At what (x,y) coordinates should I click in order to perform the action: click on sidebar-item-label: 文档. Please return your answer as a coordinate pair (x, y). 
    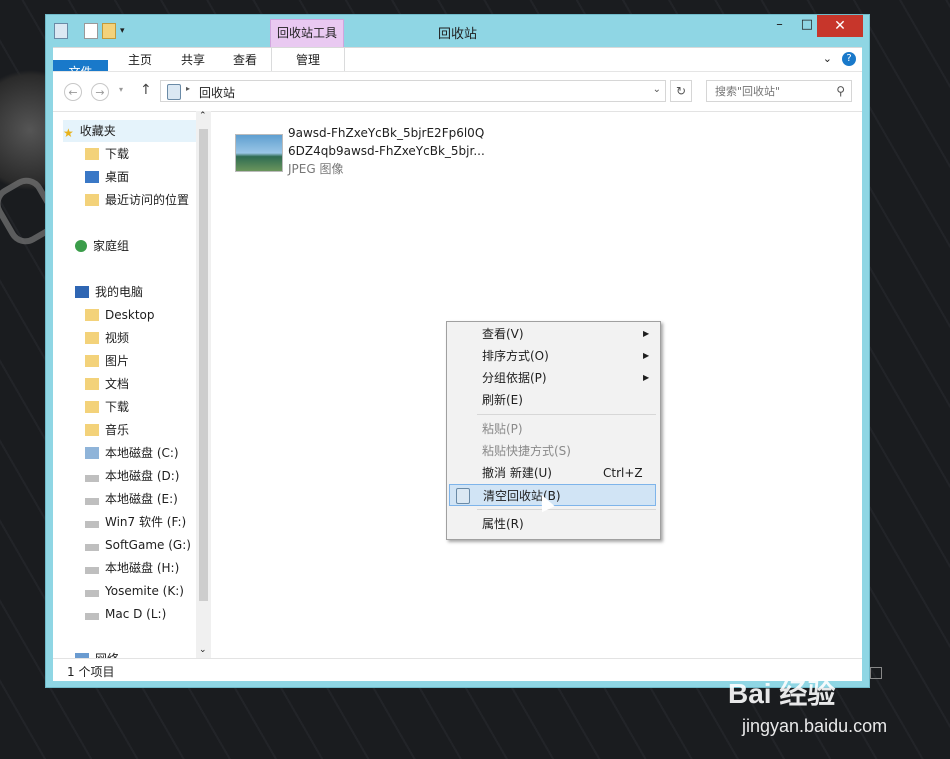
    Looking at the image, I should click on (117, 384).